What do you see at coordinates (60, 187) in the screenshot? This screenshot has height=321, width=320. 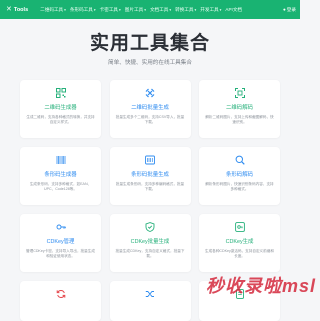 I see `tool-description: 生成条形码，支持多种格式，如EAN、UPC、Code128等。` at bounding box center [60, 187].